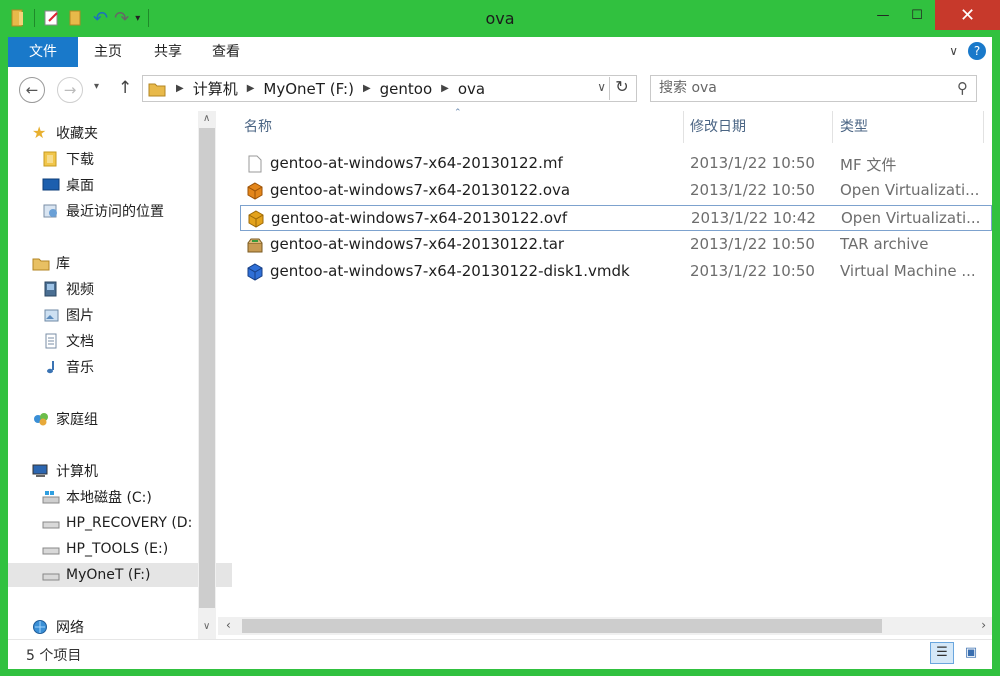 The height and width of the screenshot is (676, 1000). I want to click on file-name: gentoo-at-windows7-x64-20130122.tar, so click(417, 244).